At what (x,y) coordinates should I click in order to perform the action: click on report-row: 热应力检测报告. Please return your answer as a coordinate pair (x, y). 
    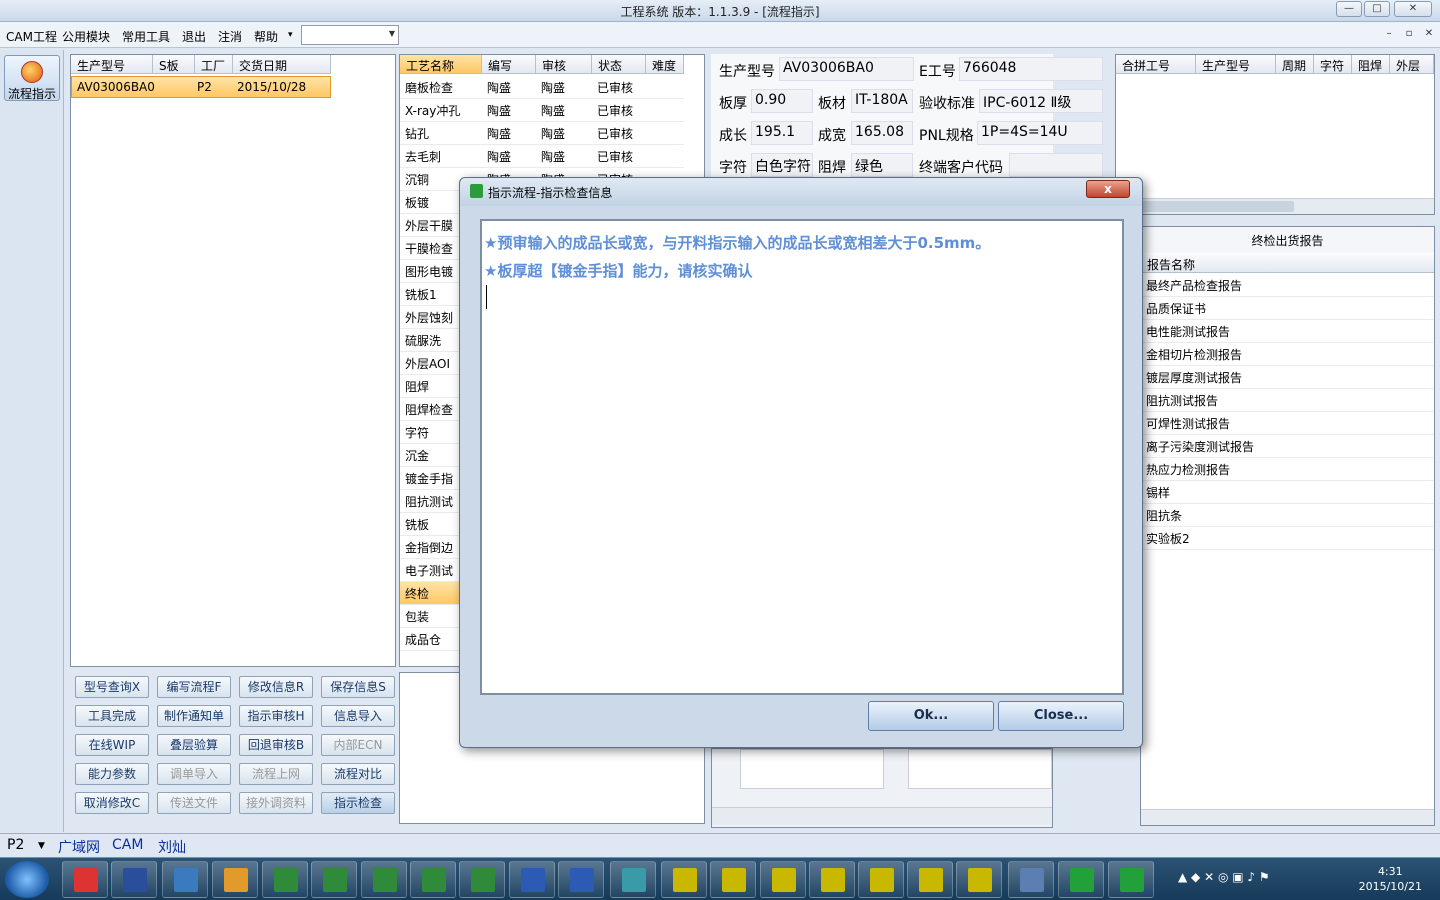
    Looking at the image, I should click on (1287, 469).